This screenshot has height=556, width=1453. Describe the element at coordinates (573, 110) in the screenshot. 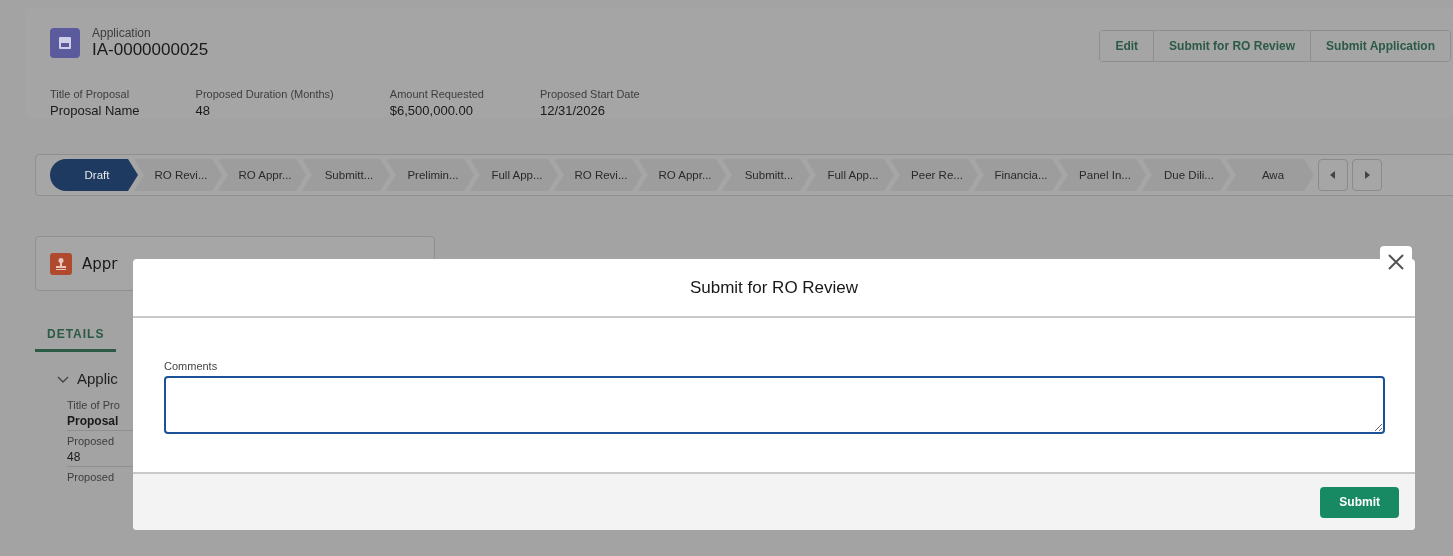

I see `field-value: 12/31/2026` at that location.